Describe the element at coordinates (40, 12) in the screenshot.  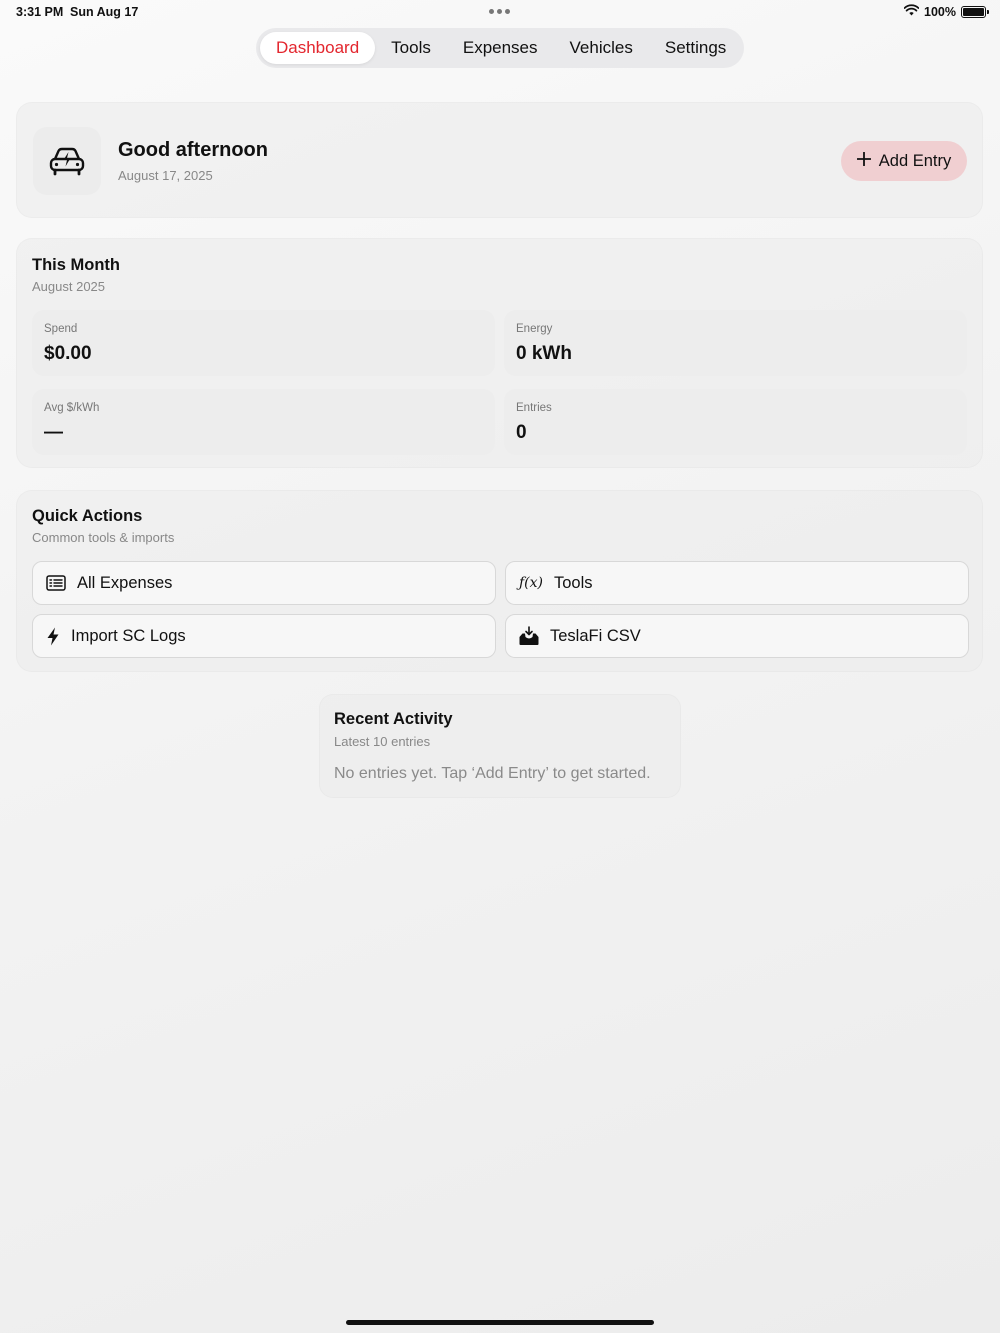
I see `status-time: 3:31 PM` at that location.